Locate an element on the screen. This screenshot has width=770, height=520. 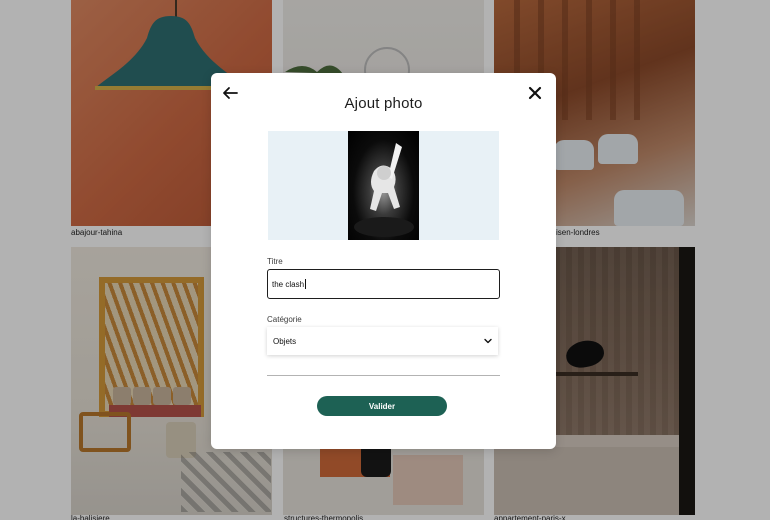
modal-title: Ajout photo is located at coordinates (383, 103).